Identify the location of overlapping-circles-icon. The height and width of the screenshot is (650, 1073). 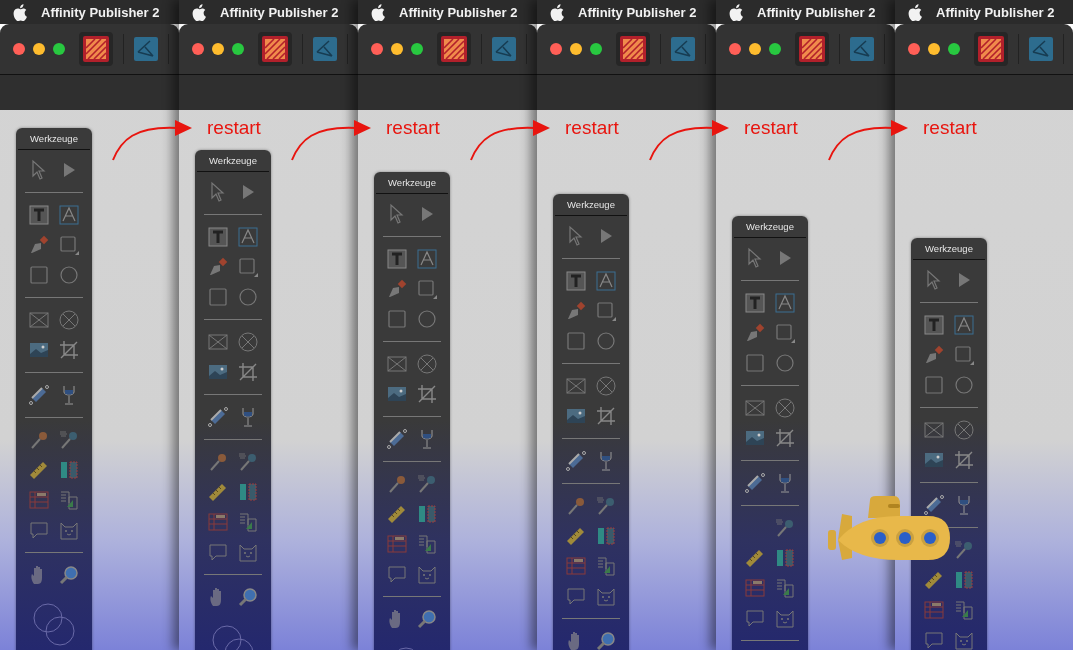
(54, 625).